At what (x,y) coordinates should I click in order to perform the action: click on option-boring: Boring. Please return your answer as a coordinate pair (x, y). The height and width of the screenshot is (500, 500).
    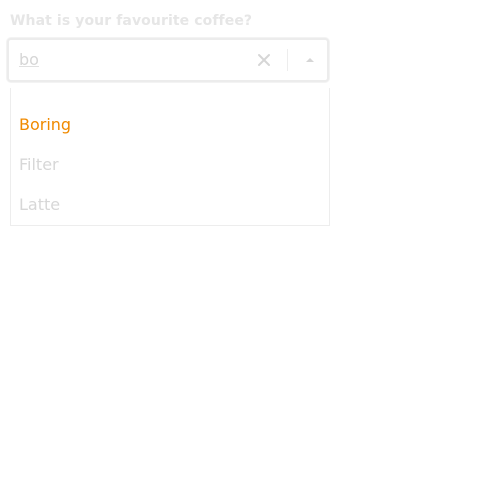
    Looking at the image, I should click on (45, 125).